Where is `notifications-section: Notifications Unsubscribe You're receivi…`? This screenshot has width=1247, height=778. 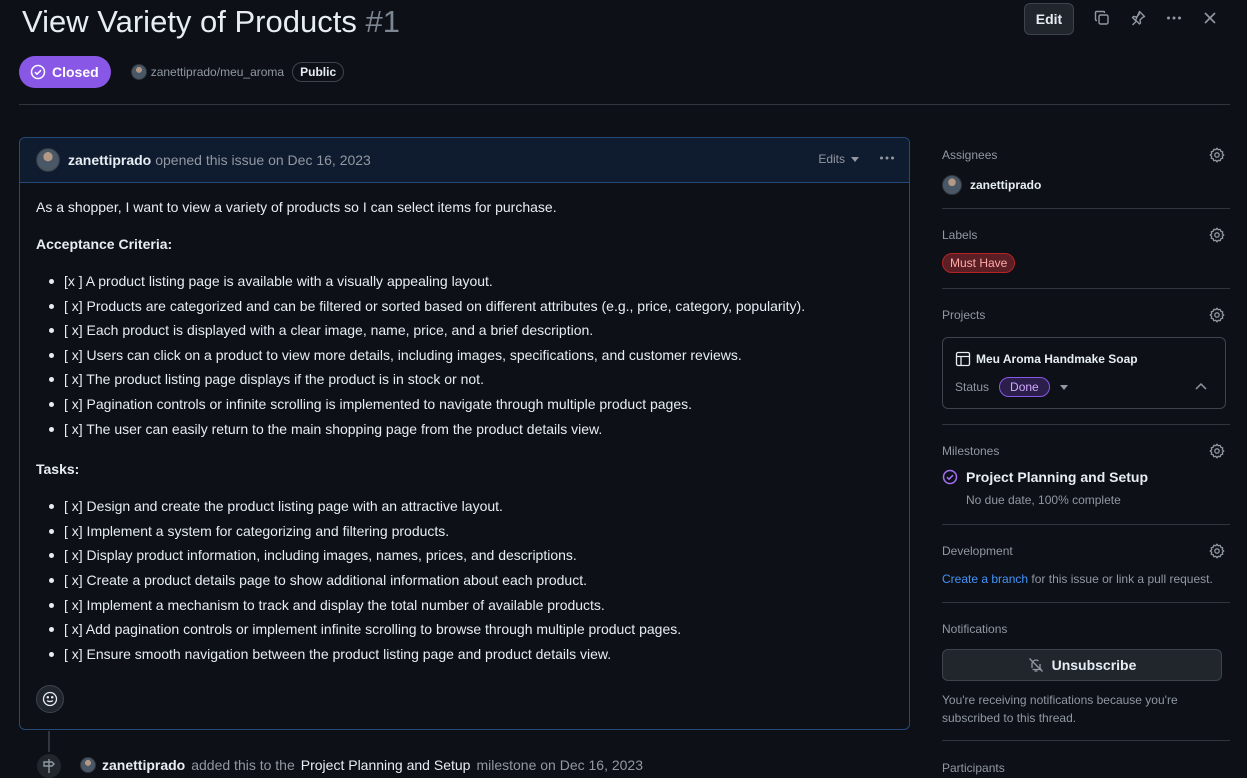 notifications-section: Notifications Unsubscribe You're receivi… is located at coordinates (1086, 672).